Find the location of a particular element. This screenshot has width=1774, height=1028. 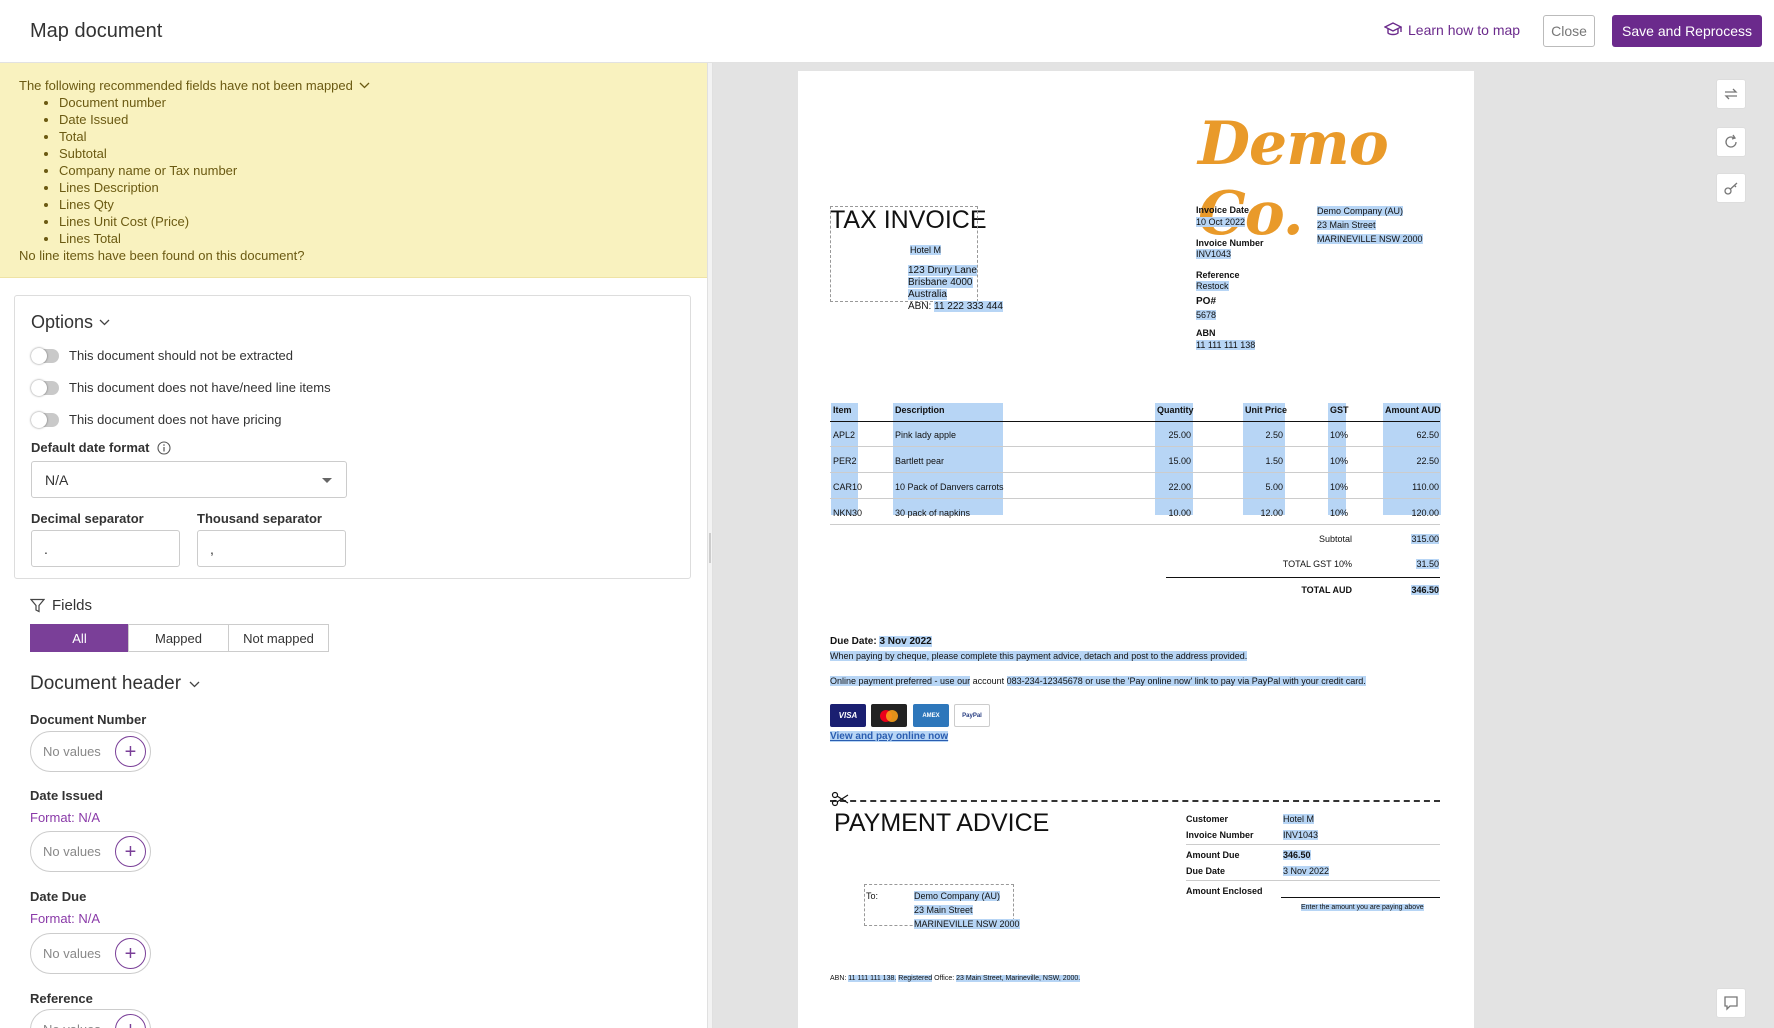

list-item: Date Issued is located at coordinates (383, 119).